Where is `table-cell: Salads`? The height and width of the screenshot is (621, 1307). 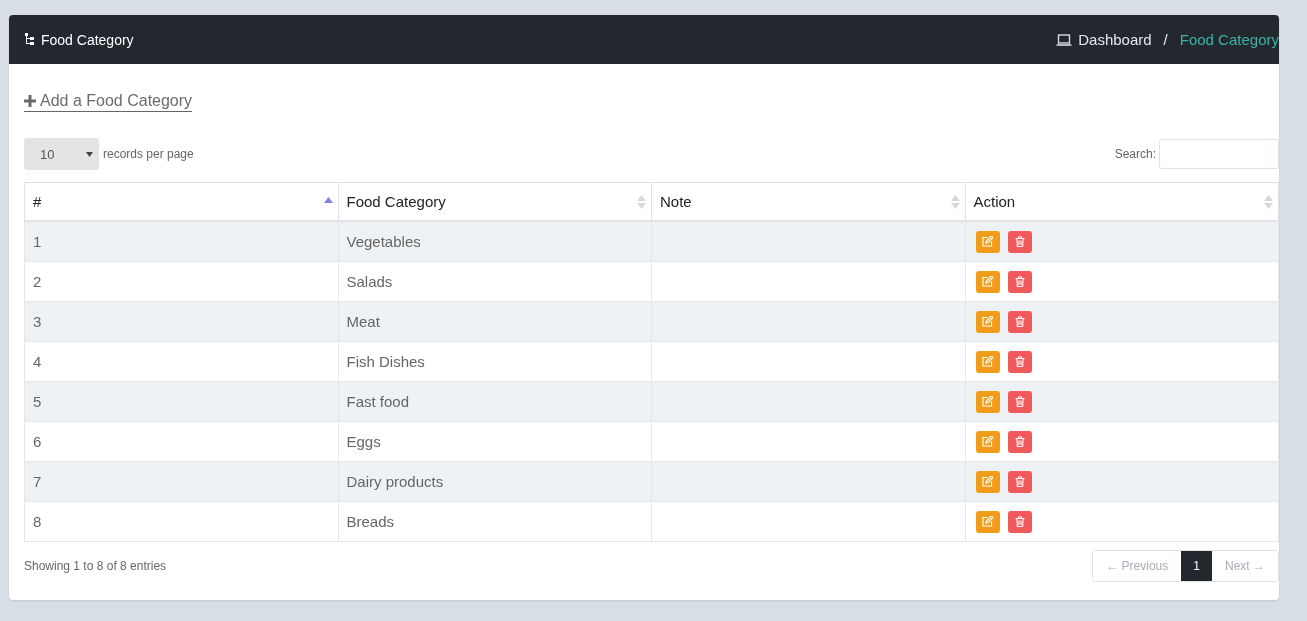
table-cell: Salads is located at coordinates (495, 281).